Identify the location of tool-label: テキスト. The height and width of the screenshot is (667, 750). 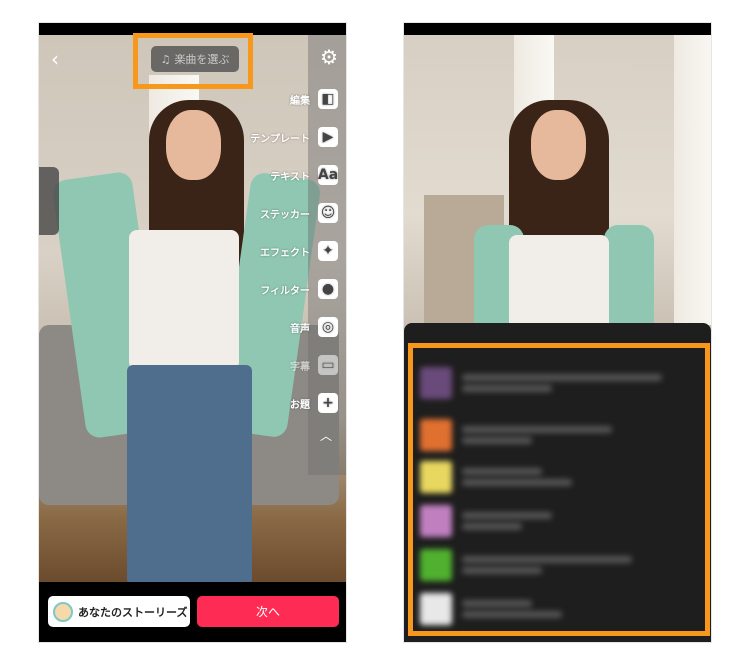
(290, 177).